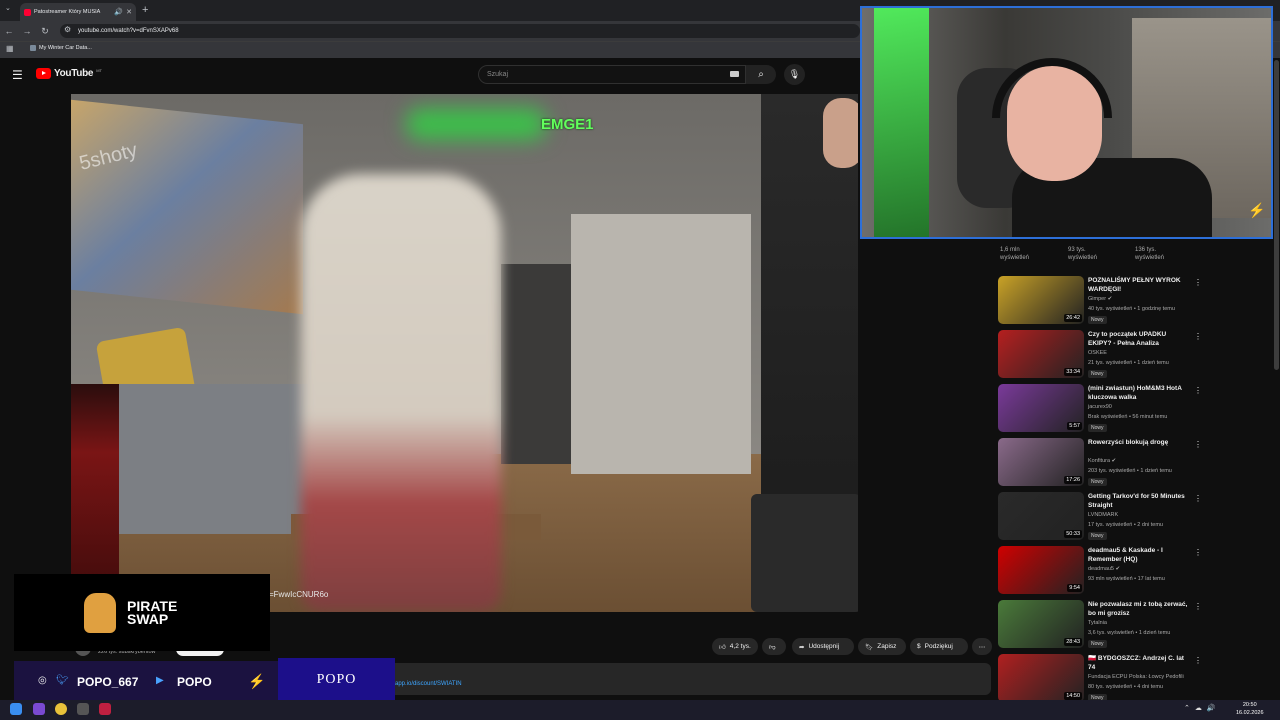 The height and width of the screenshot is (720, 1280). I want to click on keyboard-icon, so click(734, 74).